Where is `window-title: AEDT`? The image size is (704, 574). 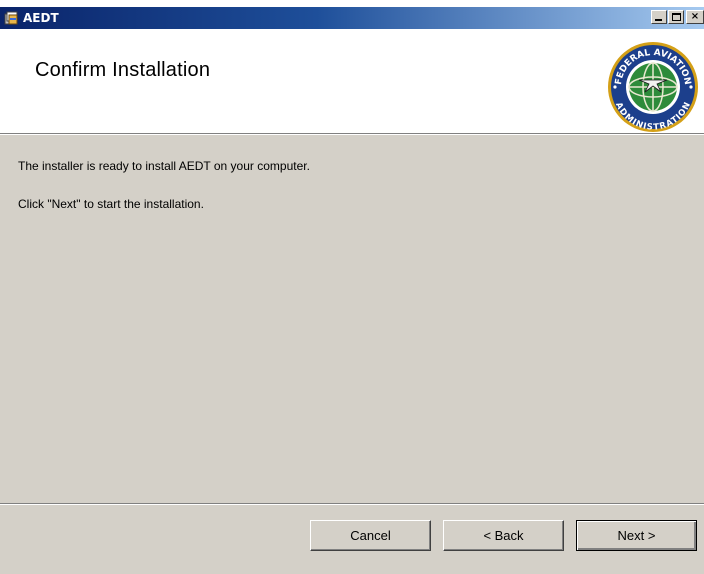 window-title: AEDT is located at coordinates (41, 18).